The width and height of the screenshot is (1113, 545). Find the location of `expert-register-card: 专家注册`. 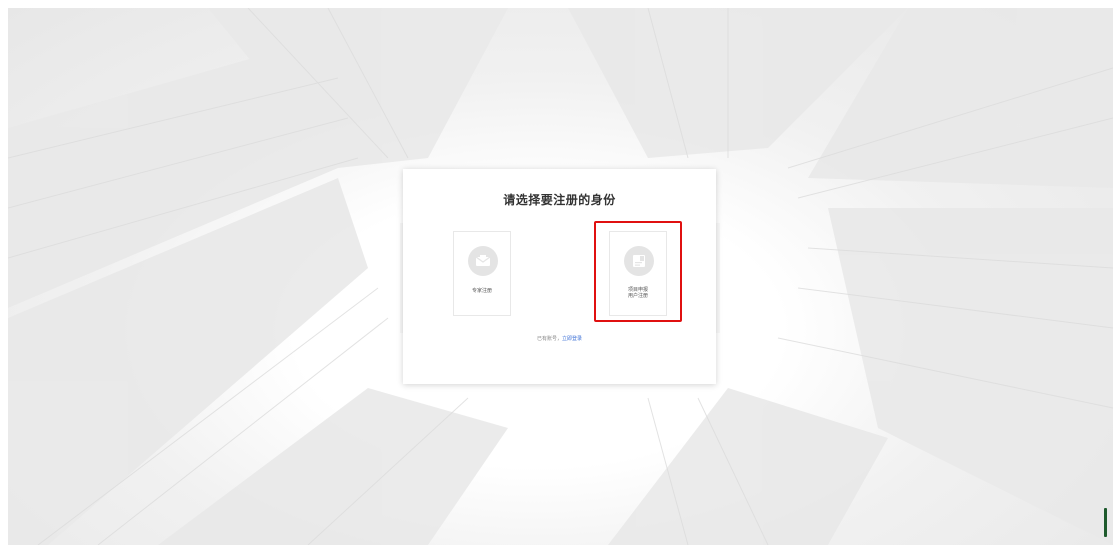

expert-register-card: 专家注册 is located at coordinates (482, 273).